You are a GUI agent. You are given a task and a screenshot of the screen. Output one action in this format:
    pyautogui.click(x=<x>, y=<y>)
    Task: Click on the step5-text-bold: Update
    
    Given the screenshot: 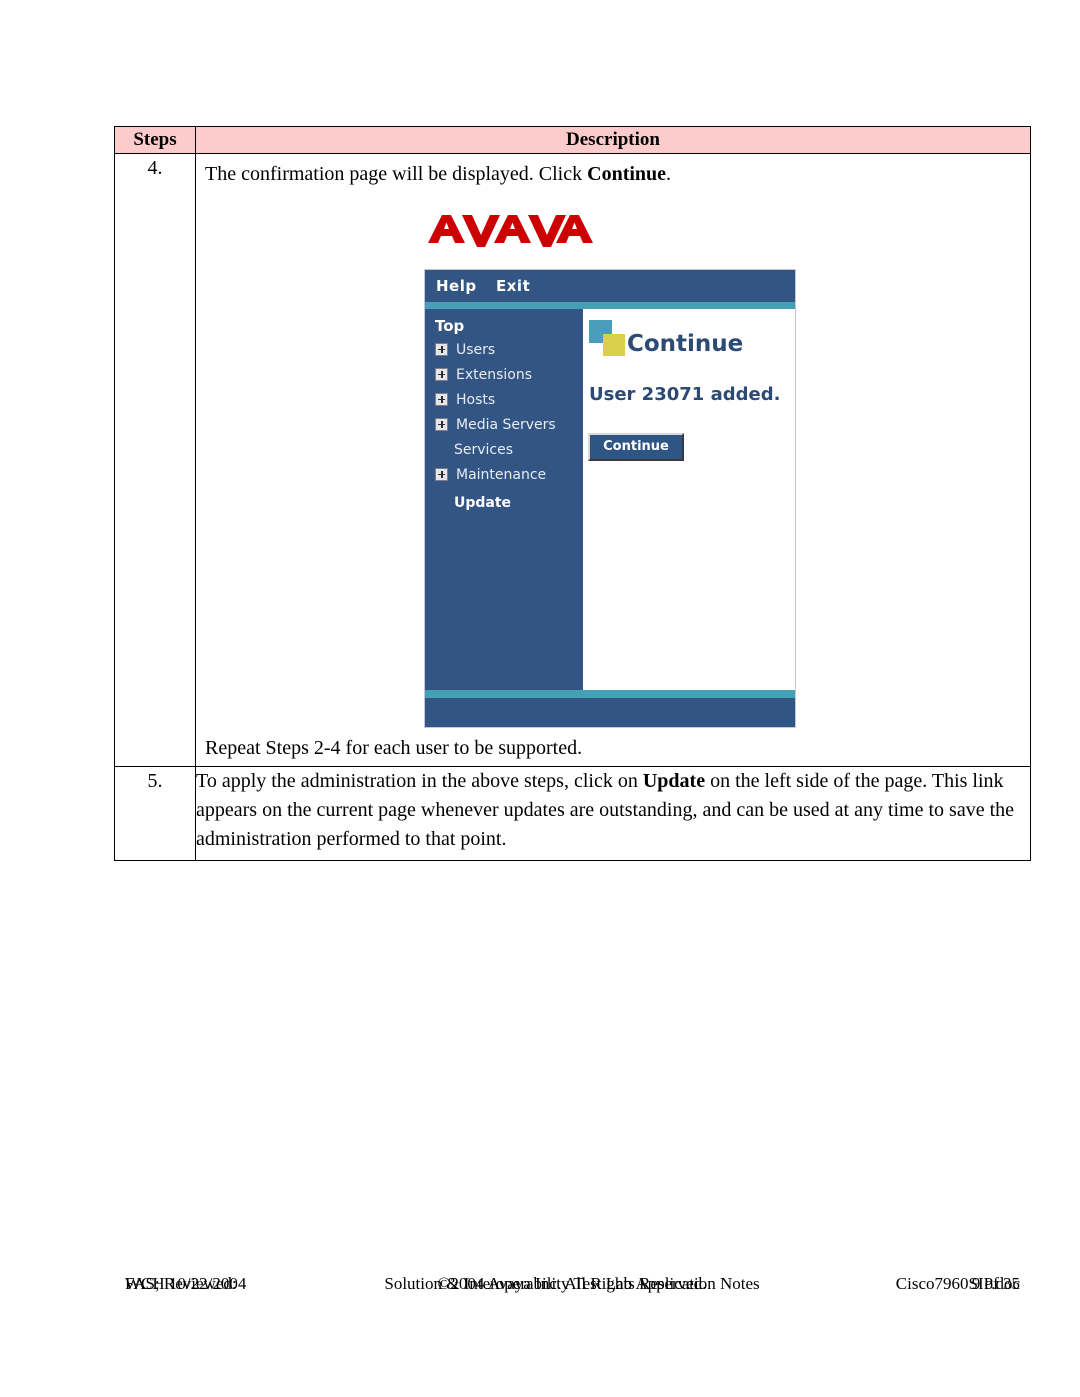 What is the action you would take?
    pyautogui.click(x=674, y=781)
    